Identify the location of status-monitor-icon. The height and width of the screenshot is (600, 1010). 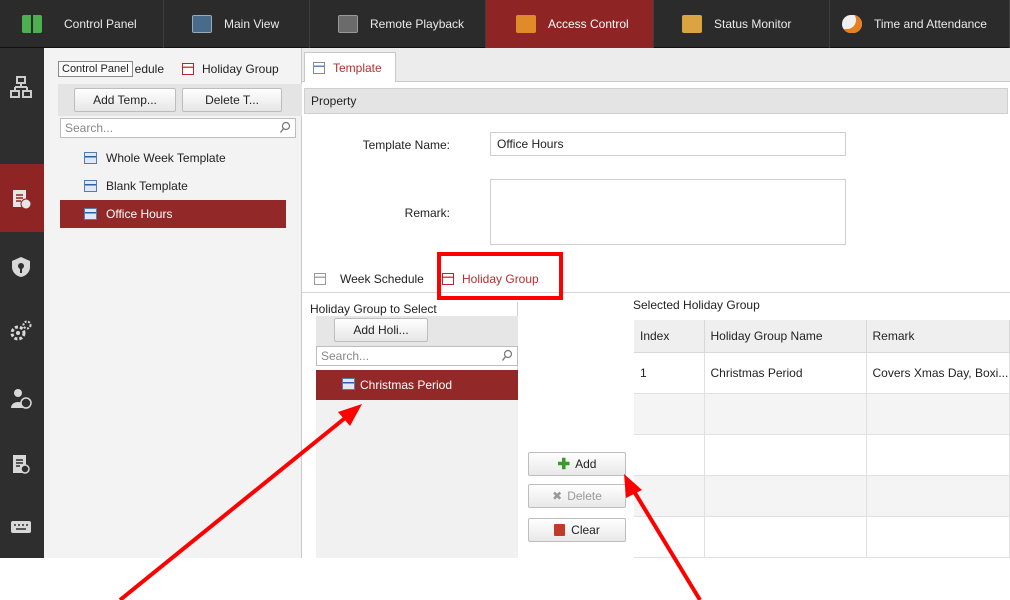
(692, 24).